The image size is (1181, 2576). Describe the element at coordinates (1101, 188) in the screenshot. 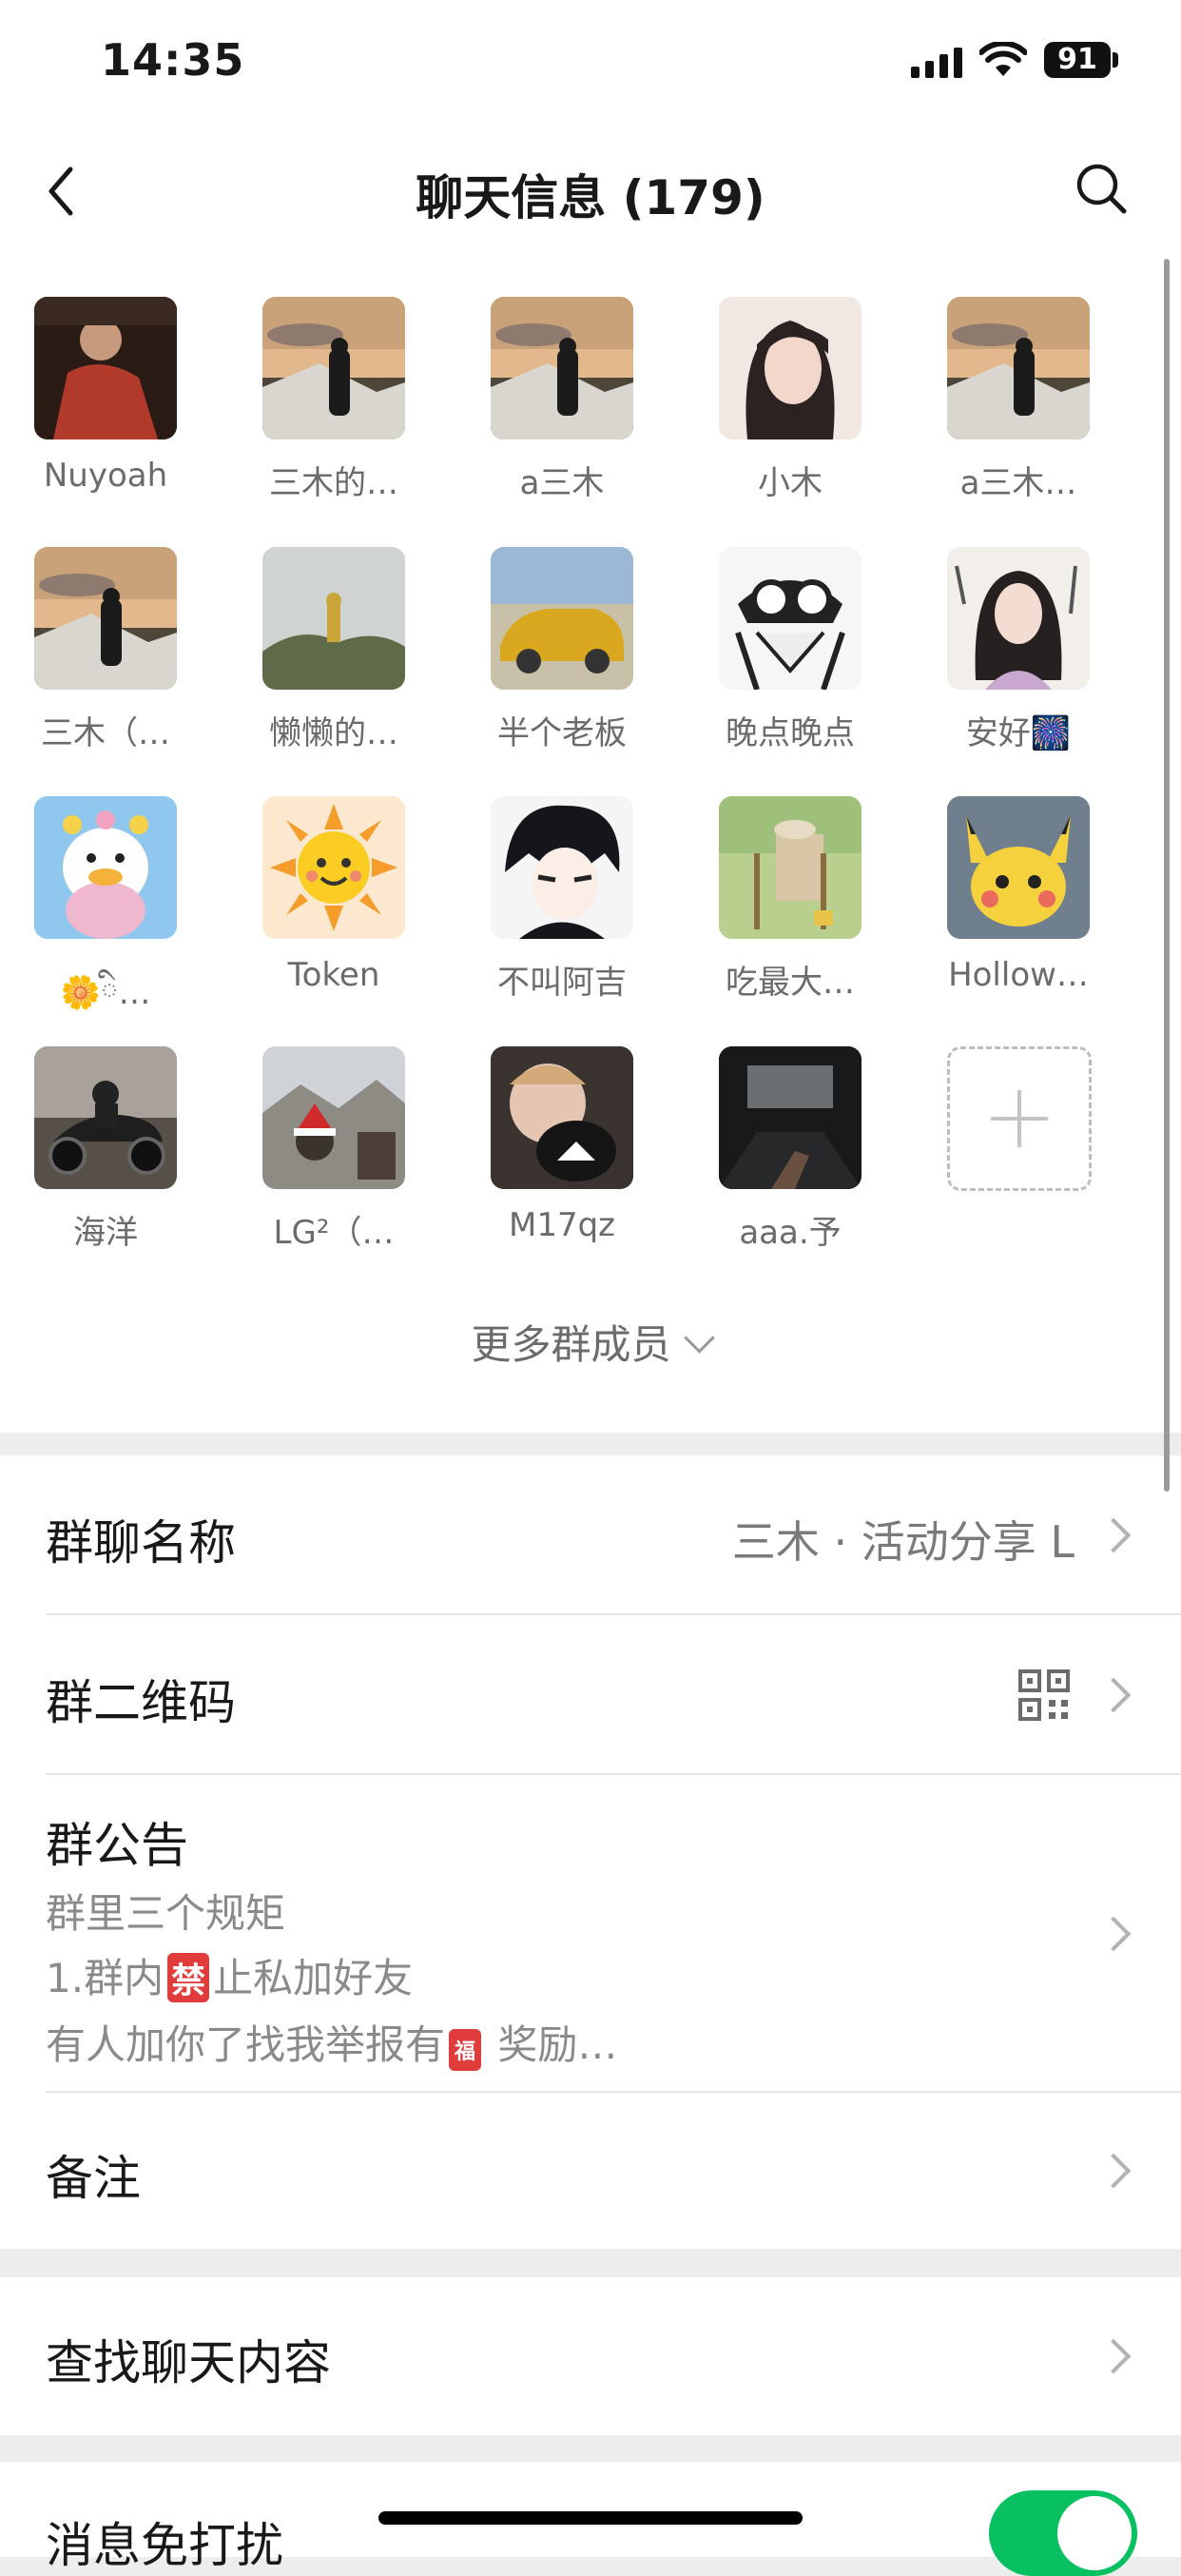

I see `search-icon` at that location.